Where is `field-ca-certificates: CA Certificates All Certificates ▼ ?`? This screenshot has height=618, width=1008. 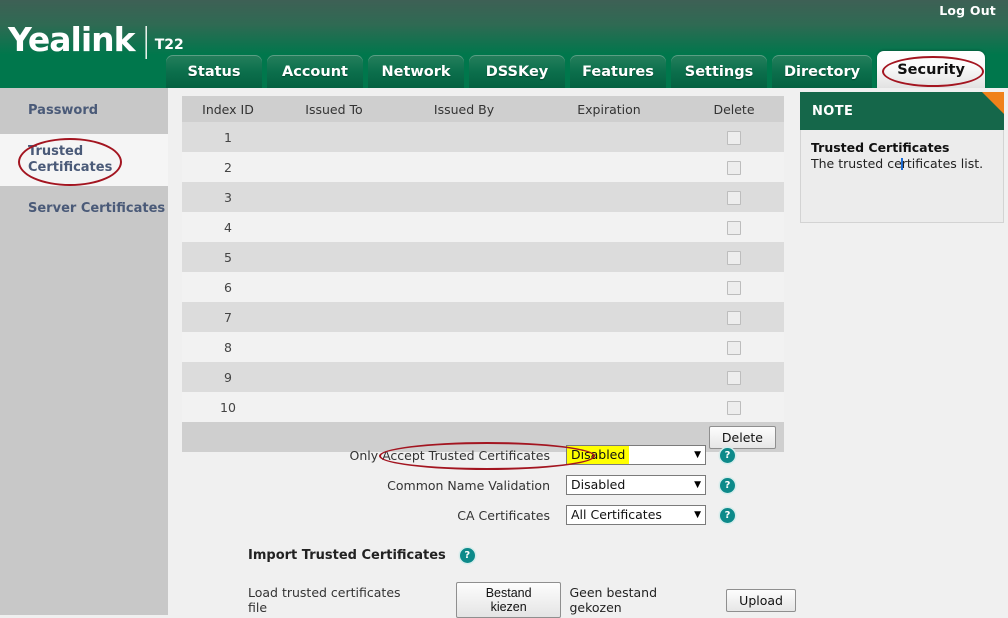
field-ca-certificates: CA Certificates All Certificates ▼ ? is located at coordinates (483, 515).